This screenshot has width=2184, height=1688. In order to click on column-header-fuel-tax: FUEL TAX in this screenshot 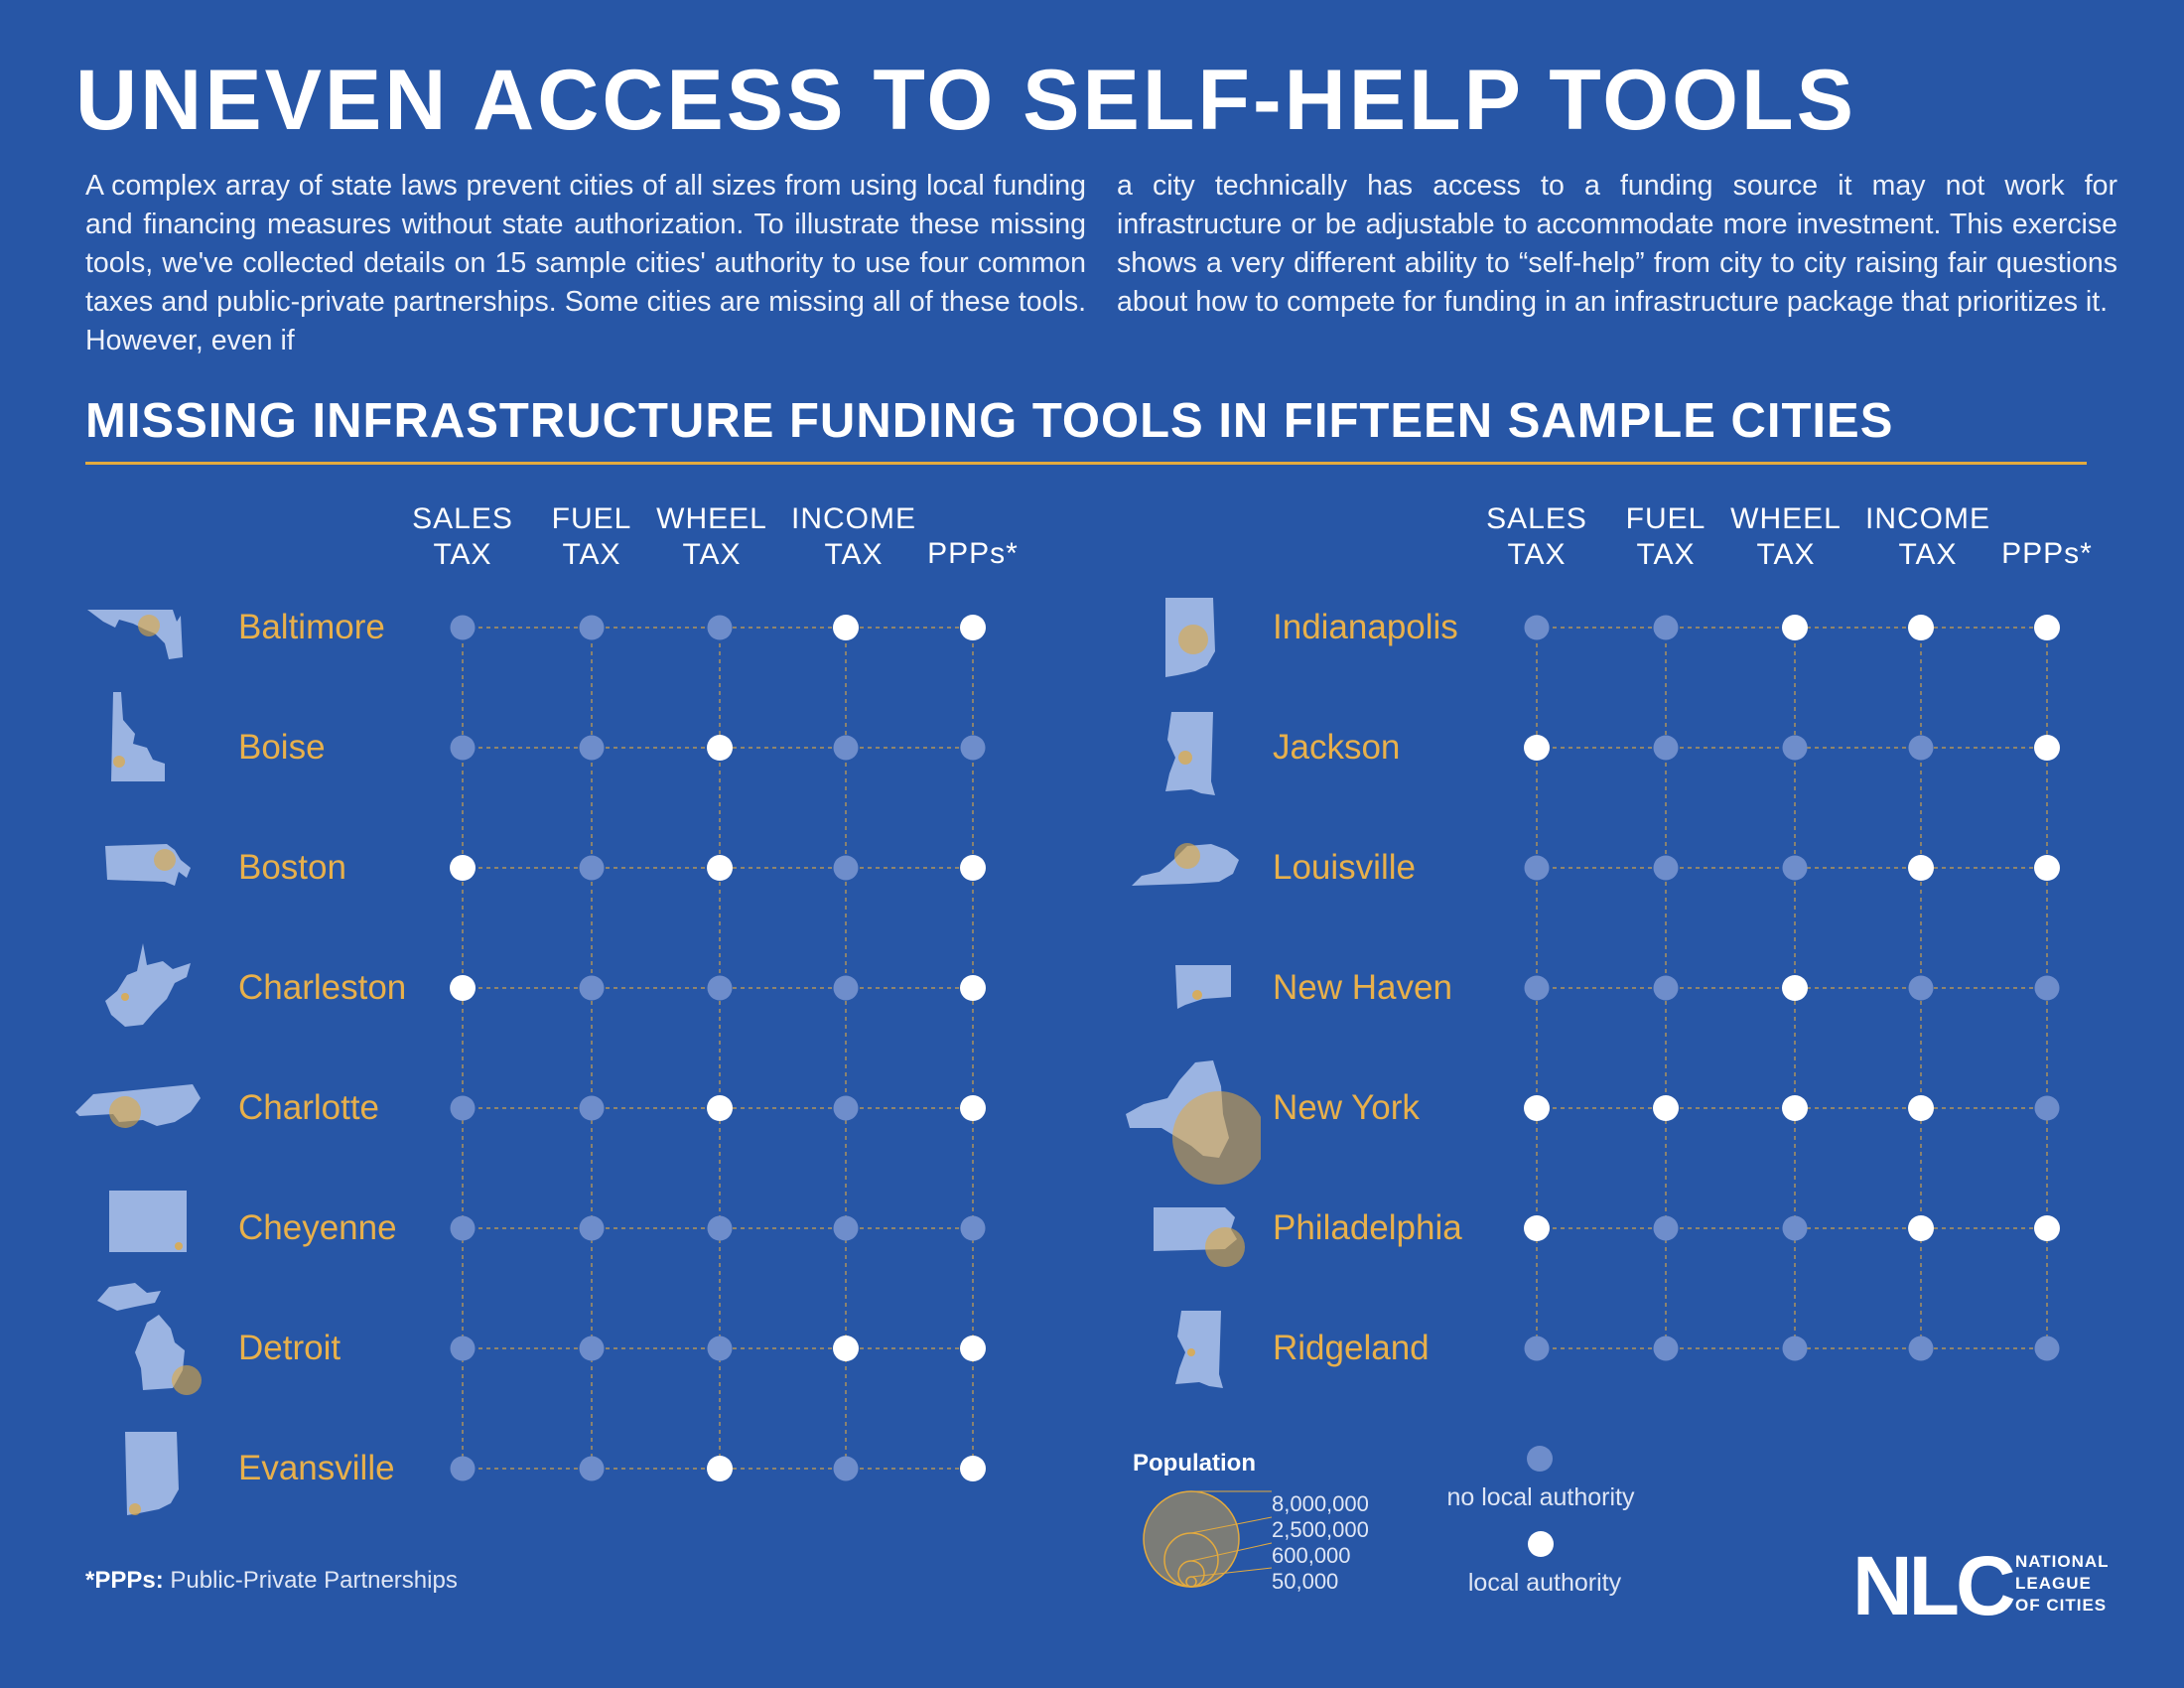, I will do `click(1665, 536)`.